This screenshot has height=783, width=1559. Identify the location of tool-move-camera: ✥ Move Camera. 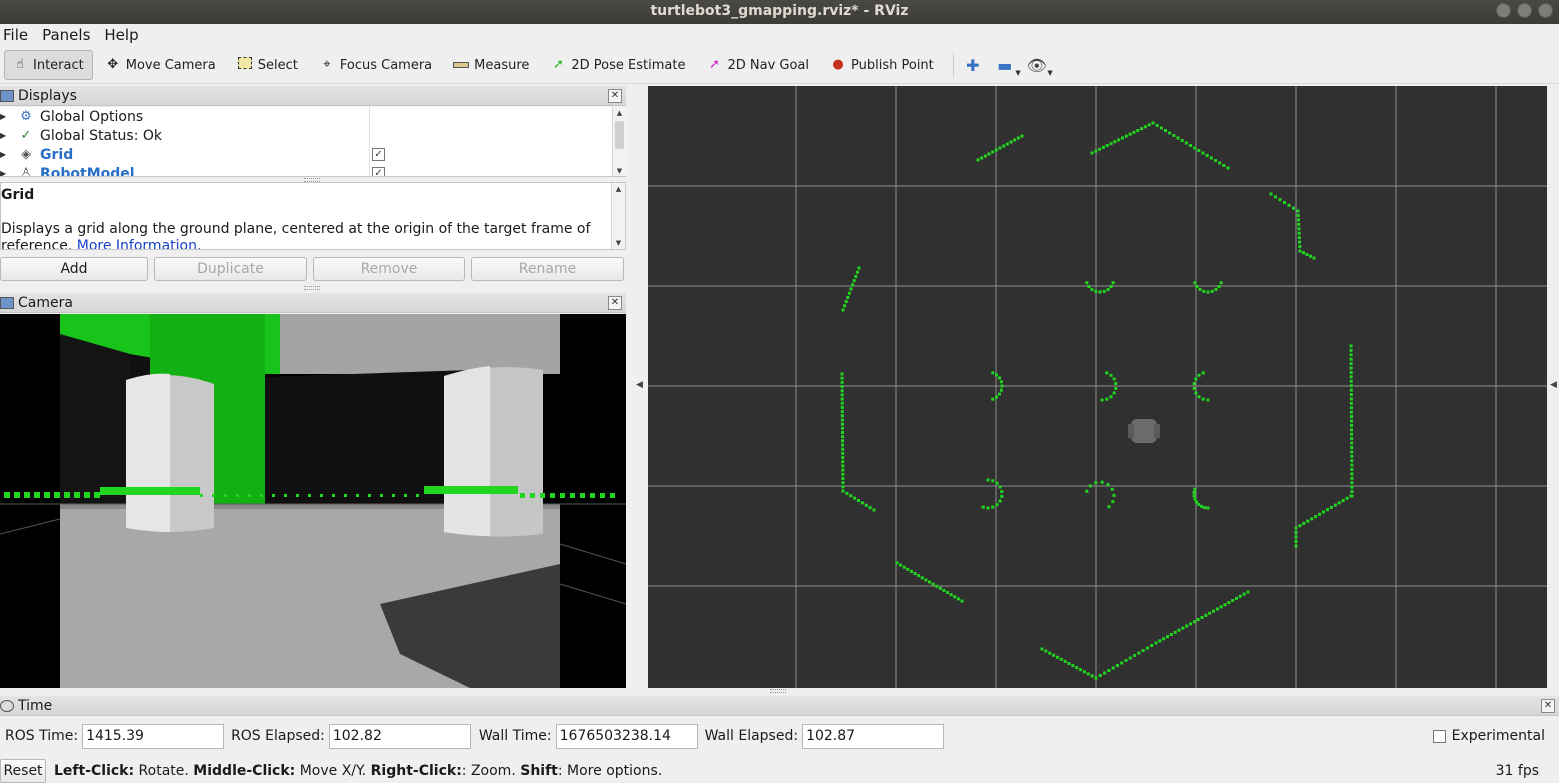
(161, 65).